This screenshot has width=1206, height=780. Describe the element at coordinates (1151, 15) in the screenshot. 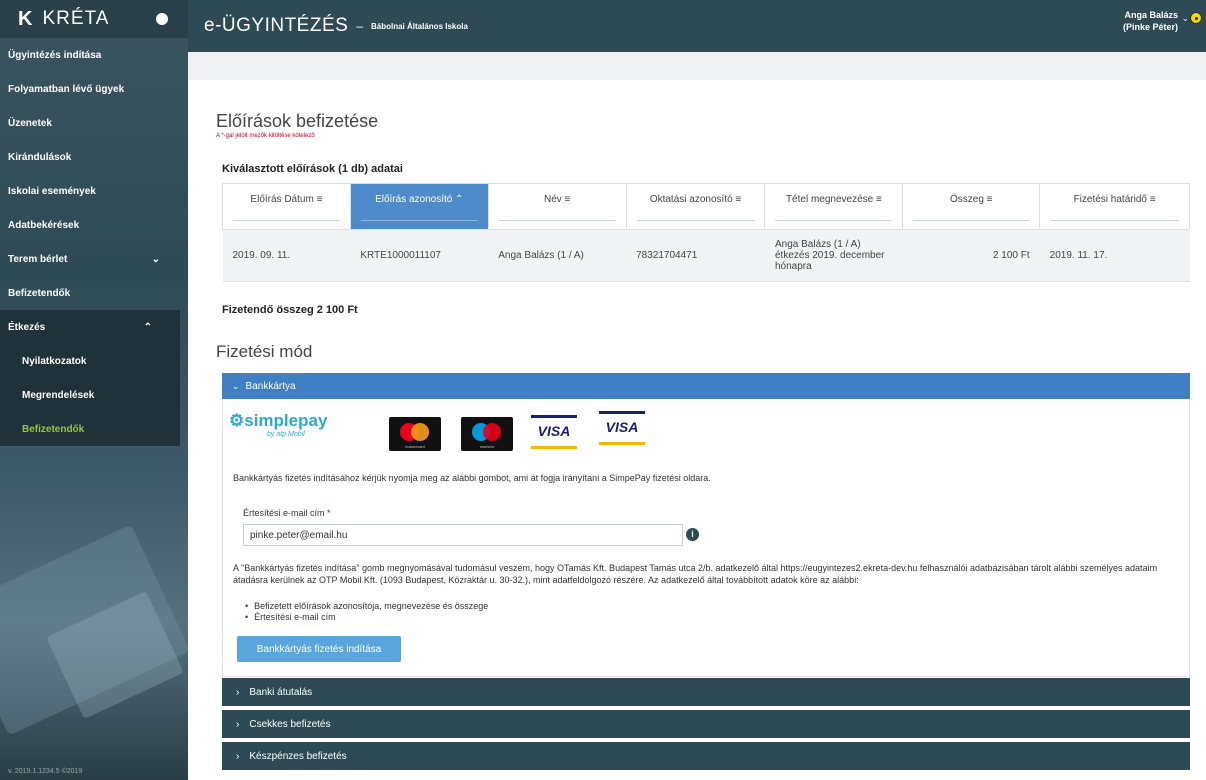

I see `user-name: Anga Balázs` at that location.